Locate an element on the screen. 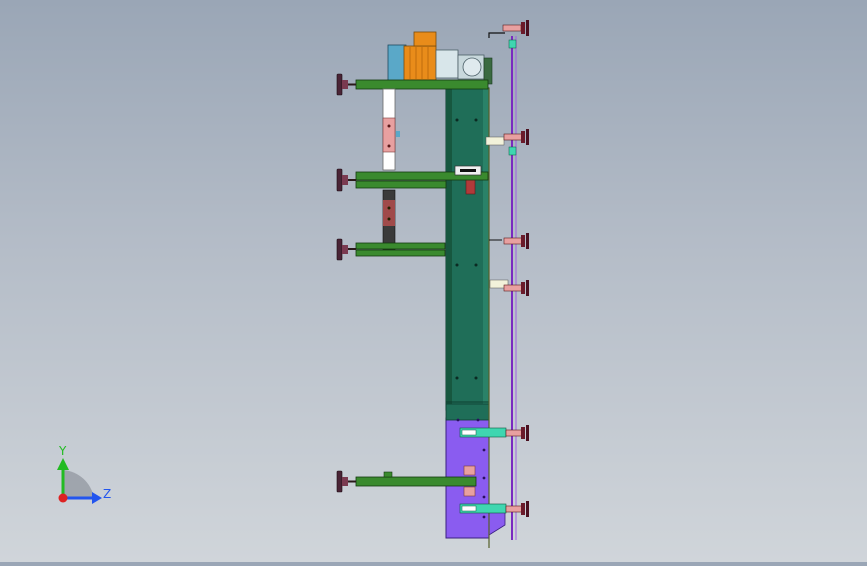 The width and height of the screenshot is (867, 566). y-axis-label: Y is located at coordinates (62, 451).